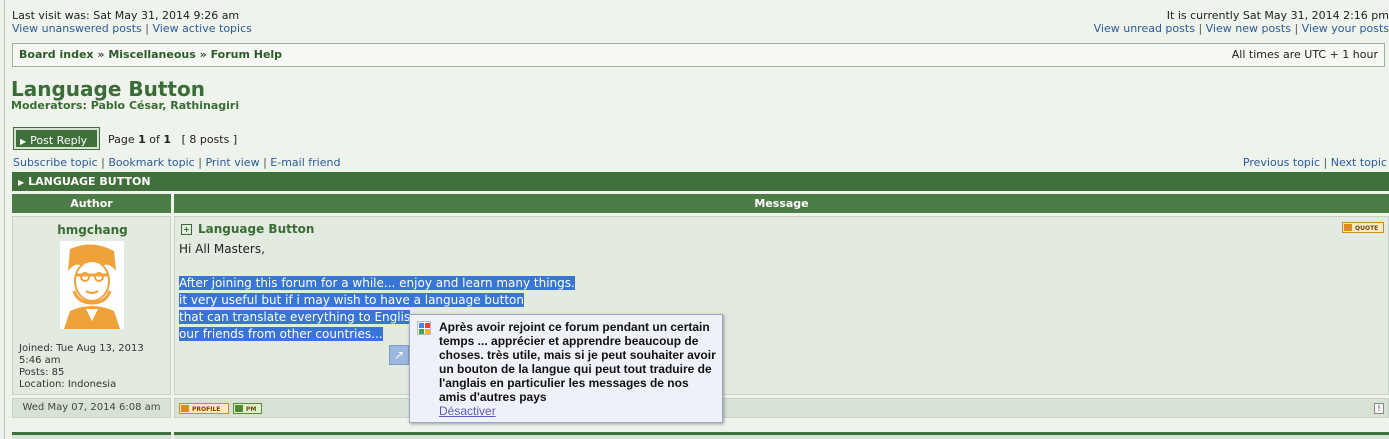  I want to click on joined-time-text: 5:46 am, so click(40, 360).